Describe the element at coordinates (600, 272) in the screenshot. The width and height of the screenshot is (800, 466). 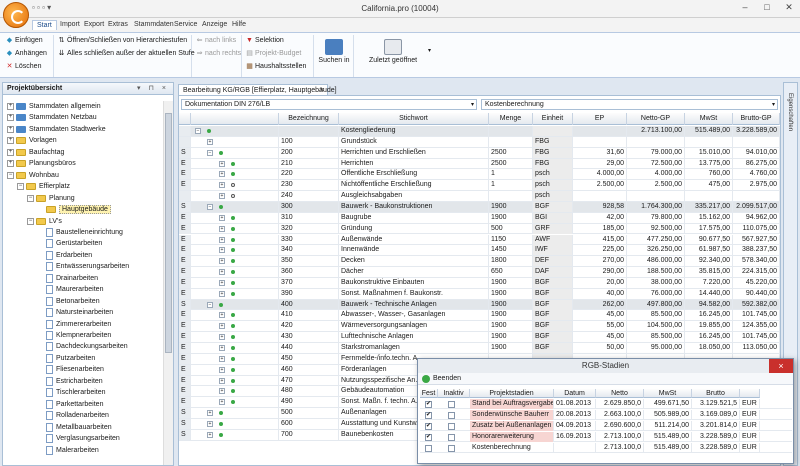
I see `cell-ep: 290,00` at that location.